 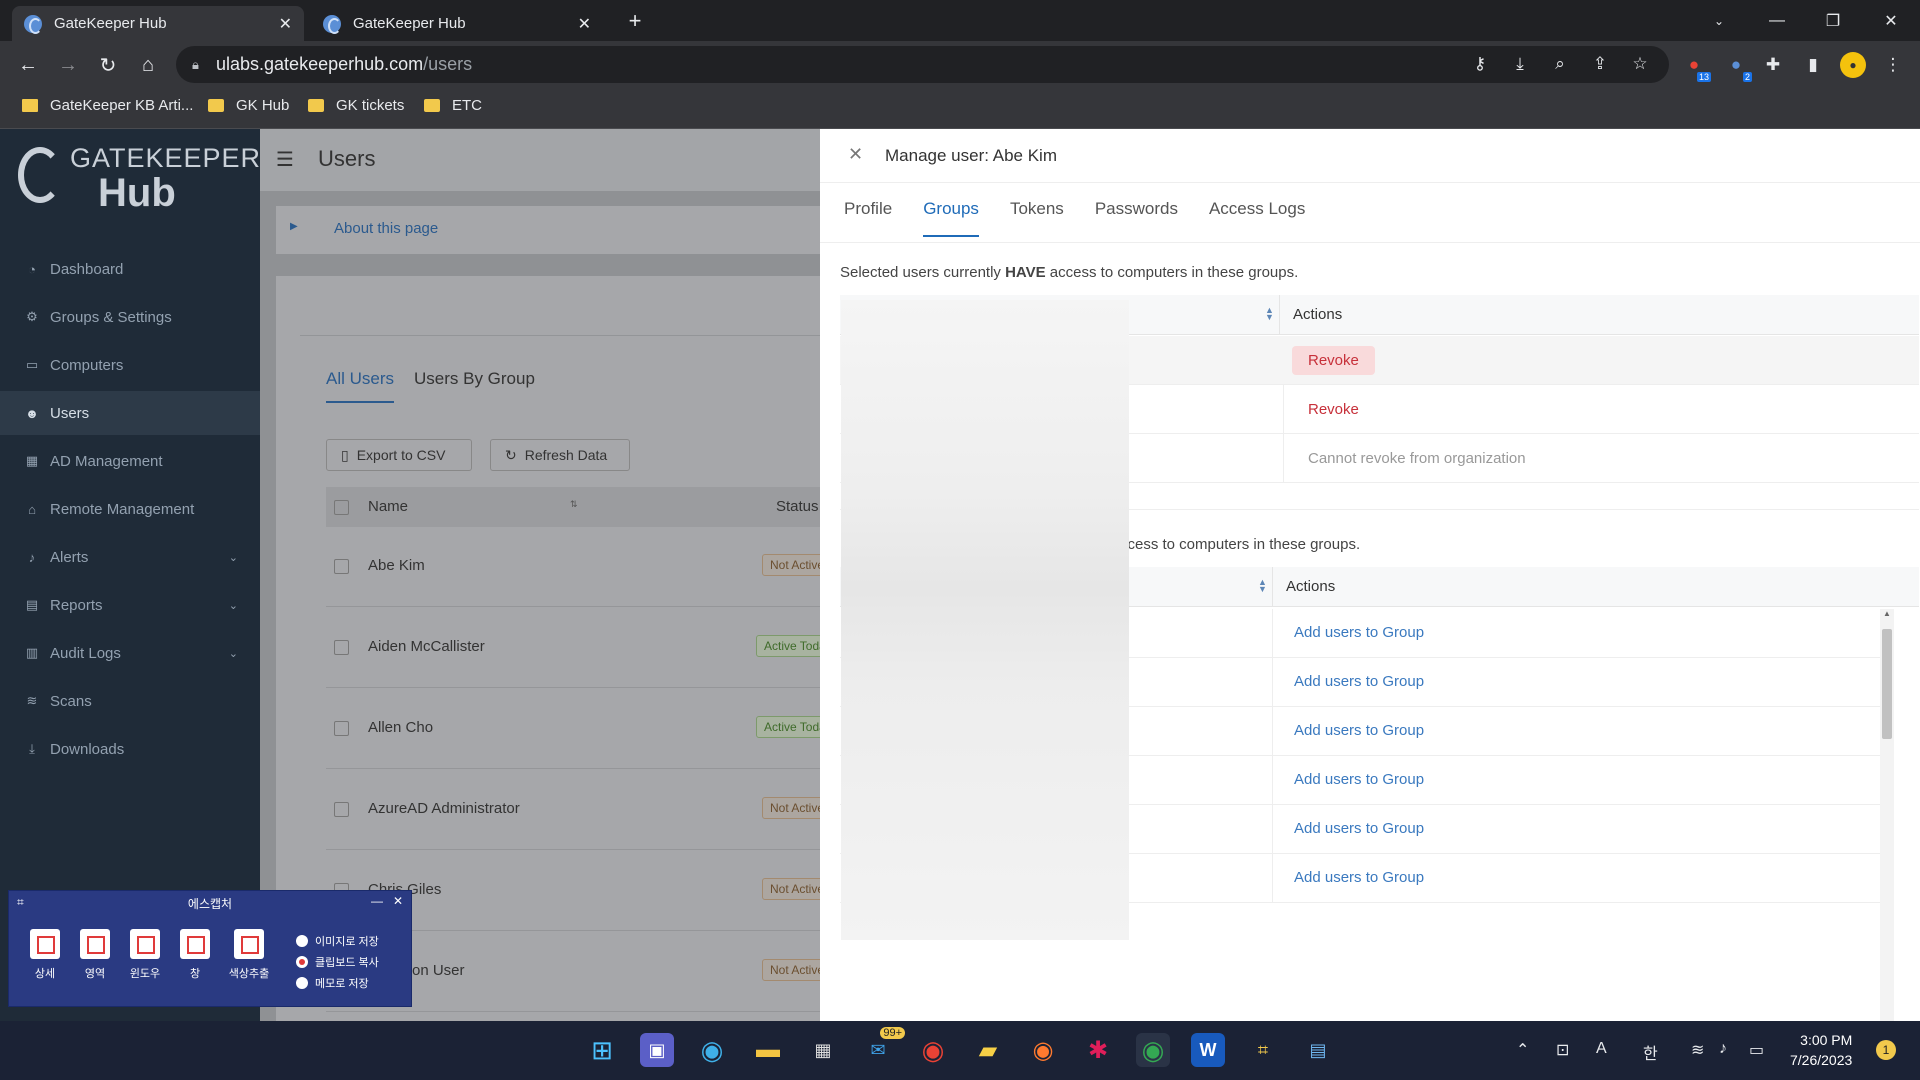 I want to click on select-all-checkbox, so click(x=341, y=507).